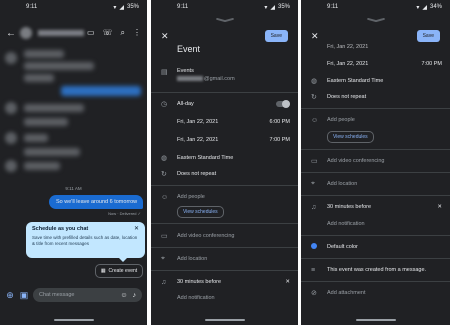 Image resolution: width=450 pixels, height=325 pixels. What do you see at coordinates (342, 247) in the screenshot?
I see `color-label: Default color` at bounding box center [342, 247].